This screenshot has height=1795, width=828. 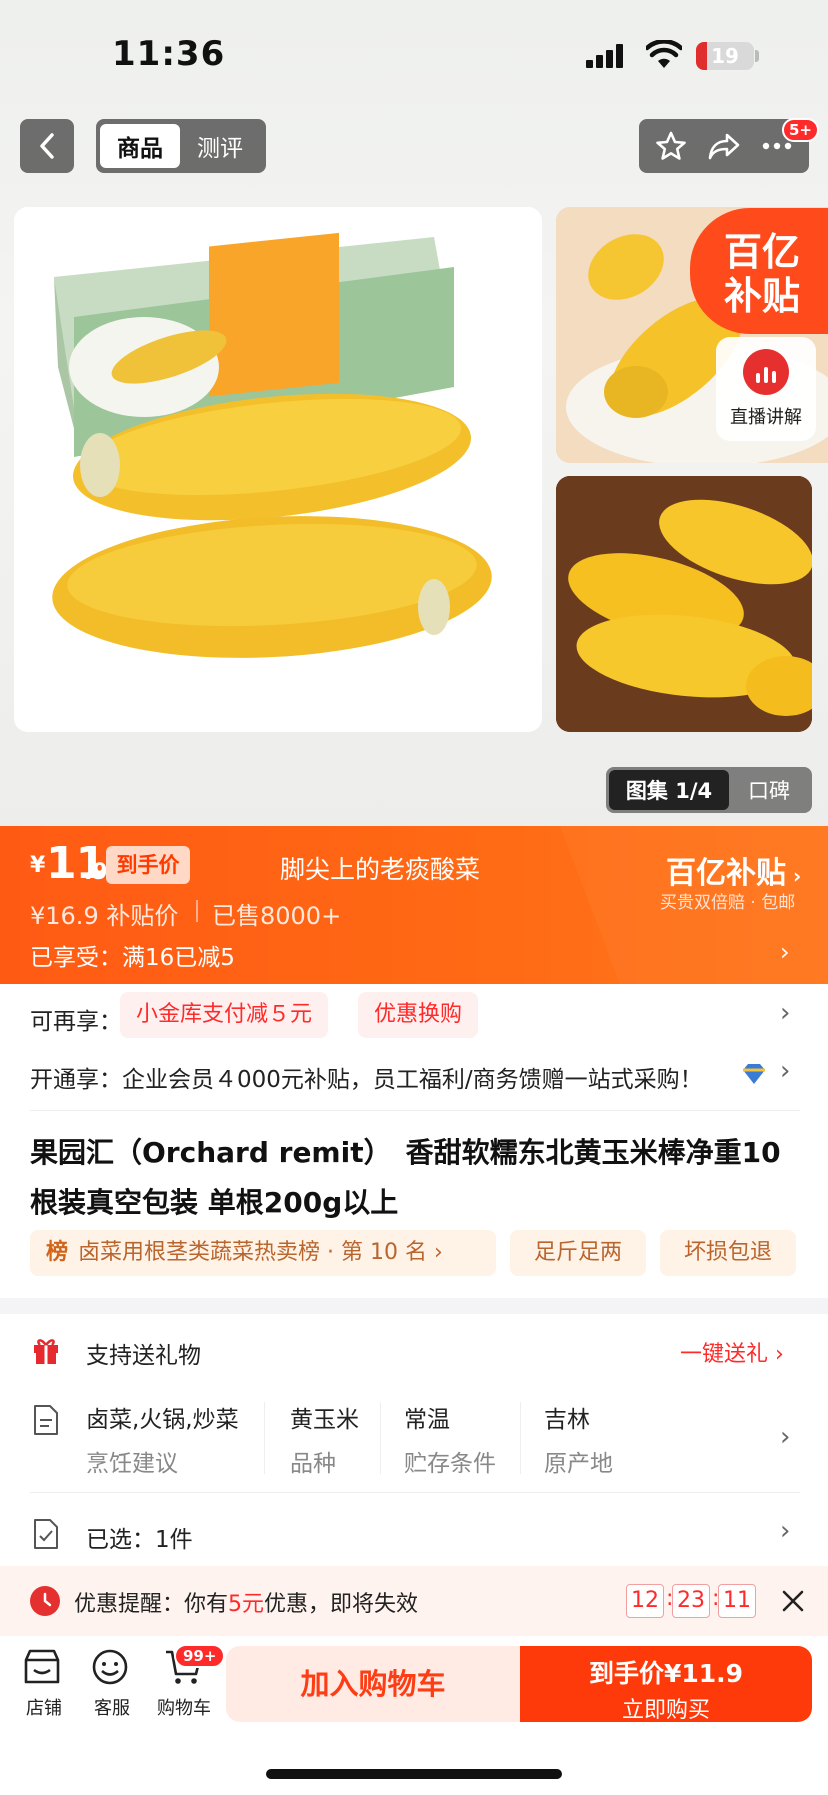 What do you see at coordinates (385, 1077) in the screenshot?
I see `membership-text: 开通享：企业会员４000元补贴，员工福利/商务馈赠一站式采购！` at bounding box center [385, 1077].